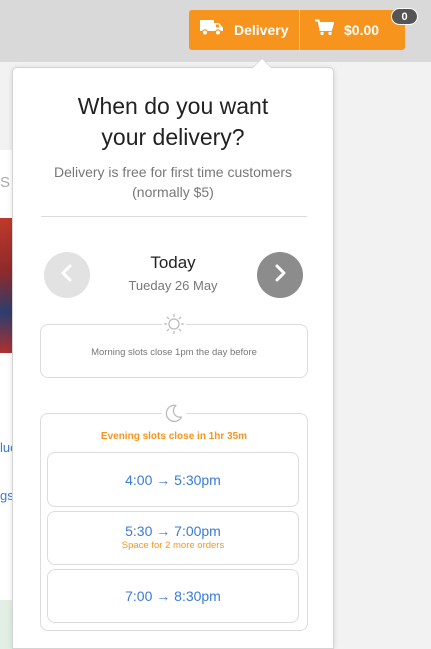 The width and height of the screenshot is (431, 649). I want to click on selected-day: Today, so click(173, 262).